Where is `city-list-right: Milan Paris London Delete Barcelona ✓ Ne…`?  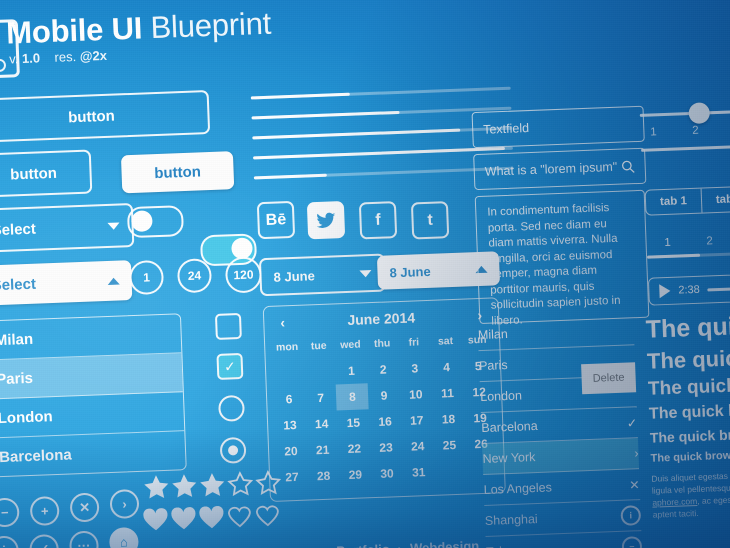
city-list-right: Milan Paris London Delete Barcelona ✓ Ne… is located at coordinates (560, 431).